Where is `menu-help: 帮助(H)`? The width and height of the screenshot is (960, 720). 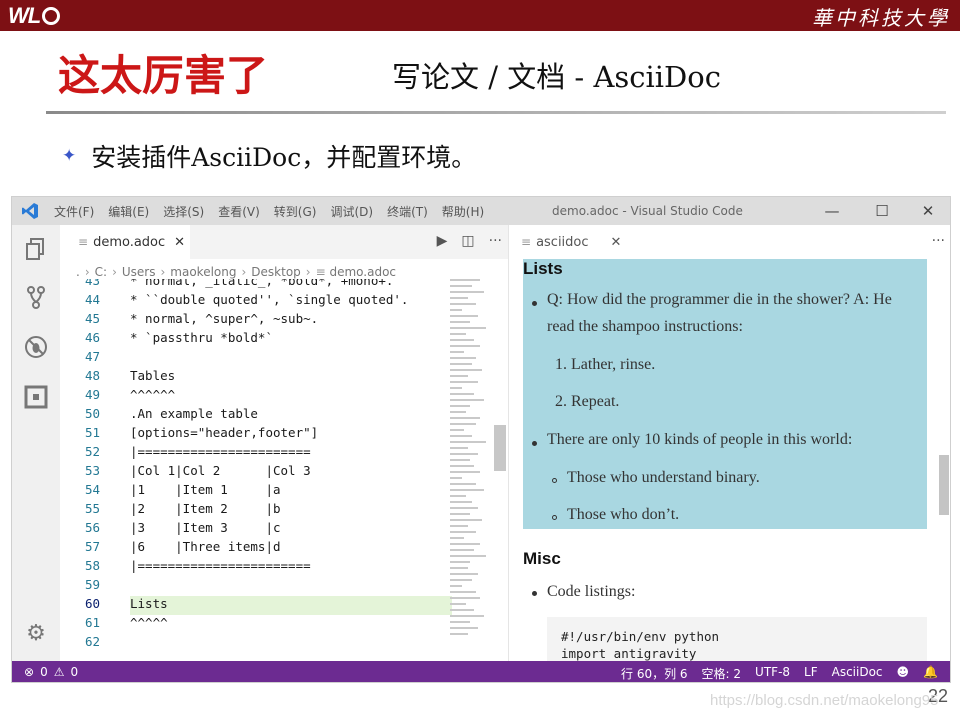 menu-help: 帮助(H) is located at coordinates (463, 211).